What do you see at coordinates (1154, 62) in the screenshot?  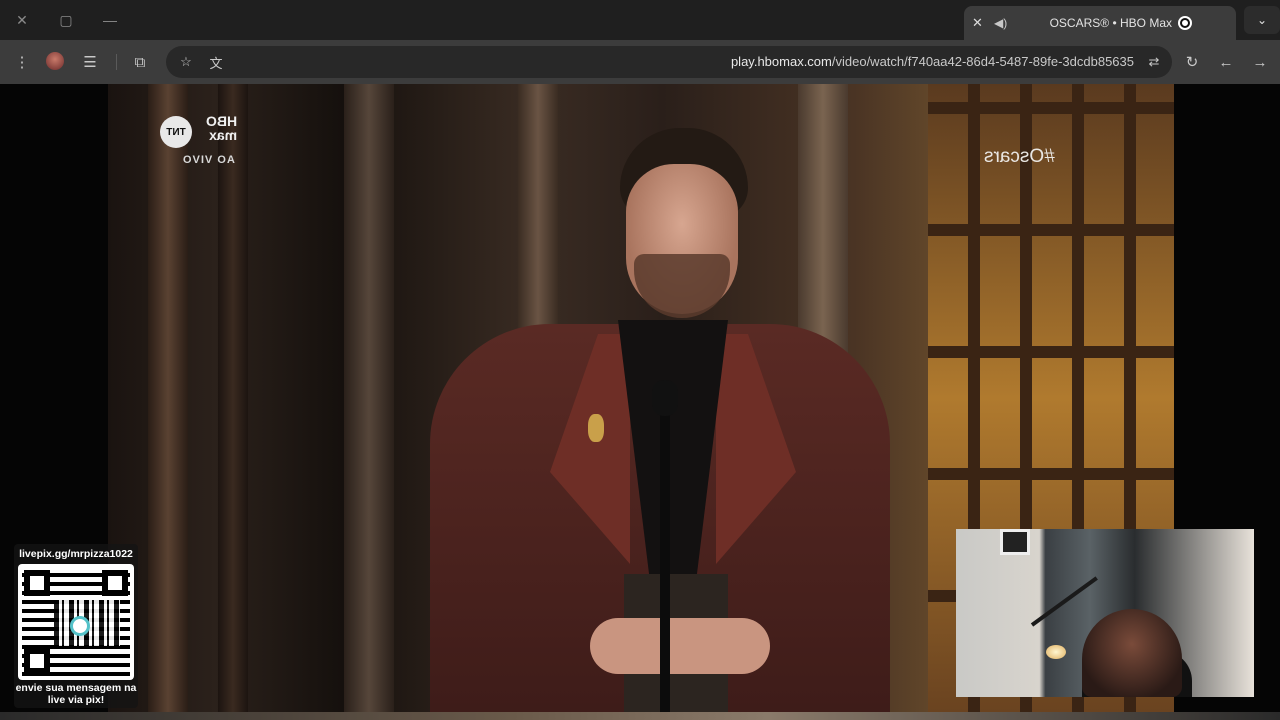 I see `site-info-icon: ⇄` at bounding box center [1154, 62].